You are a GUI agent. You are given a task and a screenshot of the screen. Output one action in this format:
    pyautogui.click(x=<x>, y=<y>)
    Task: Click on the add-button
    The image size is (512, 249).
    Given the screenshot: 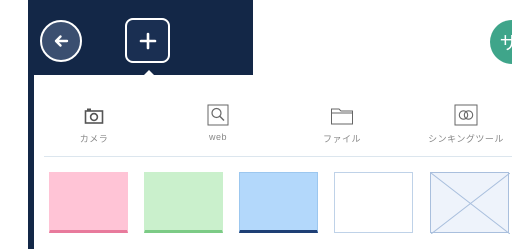 What is the action you would take?
    pyautogui.click(x=147, y=40)
    